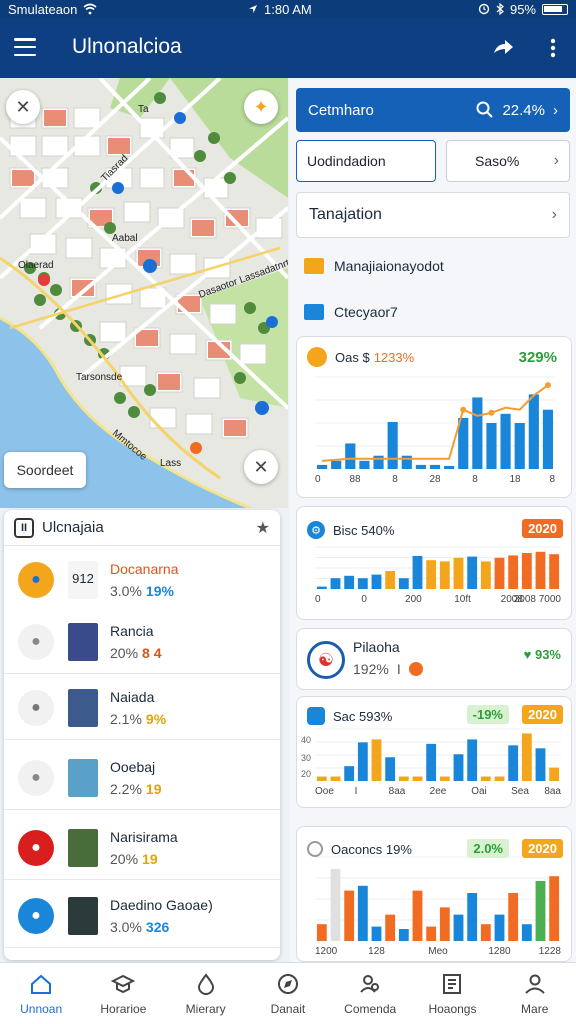  What do you see at coordinates (206, 993) in the screenshot?
I see `nav-item: Mierary` at bounding box center [206, 993].